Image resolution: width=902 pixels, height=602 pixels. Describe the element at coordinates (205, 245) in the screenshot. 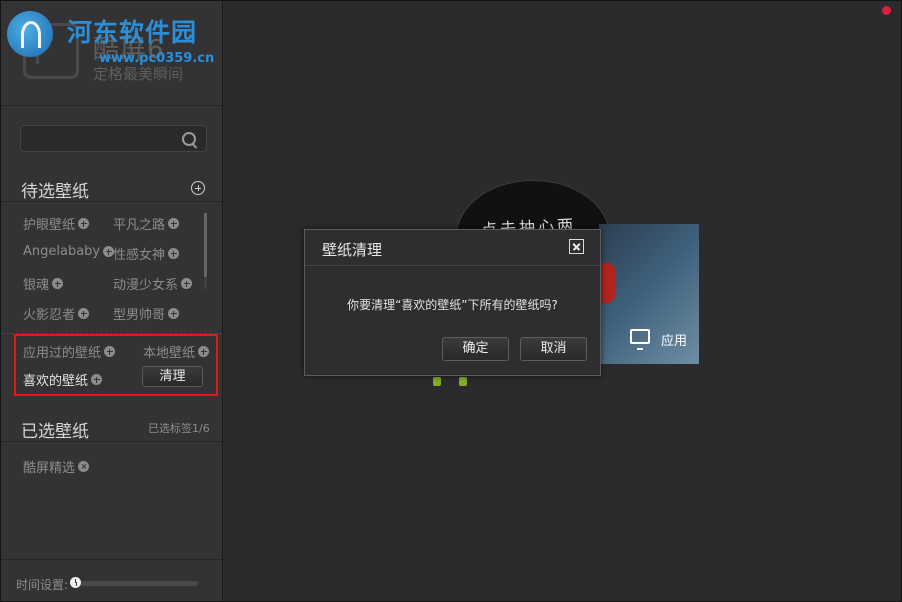

I see `scrollbar-thumb` at that location.